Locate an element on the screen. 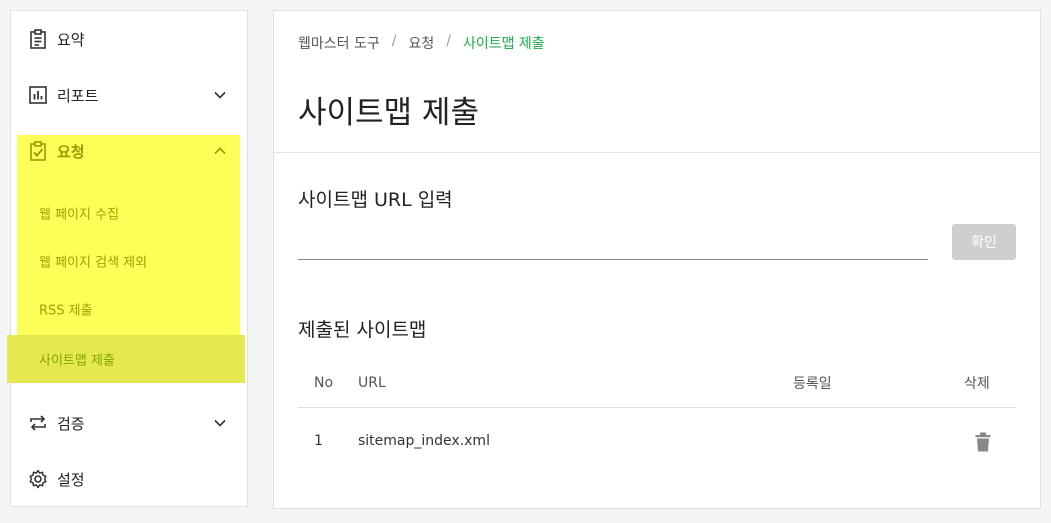 The image size is (1051, 523). breadcrumb-item-request: 요청 is located at coordinates (421, 43).